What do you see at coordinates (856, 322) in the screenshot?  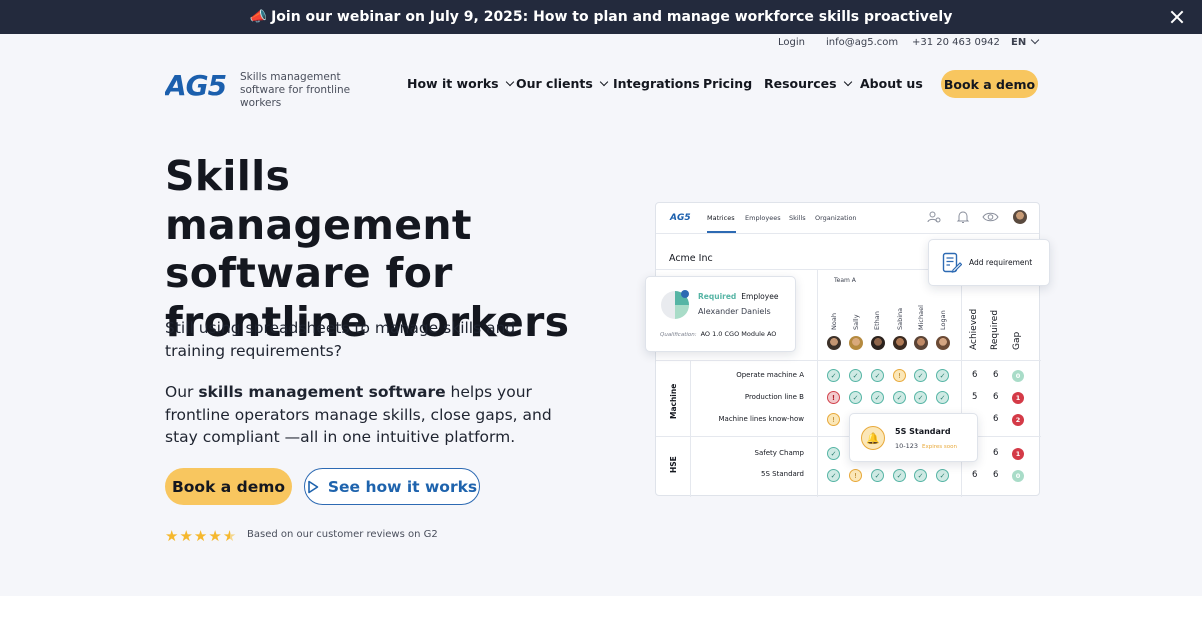 I see `employee-name: Sally` at bounding box center [856, 322].